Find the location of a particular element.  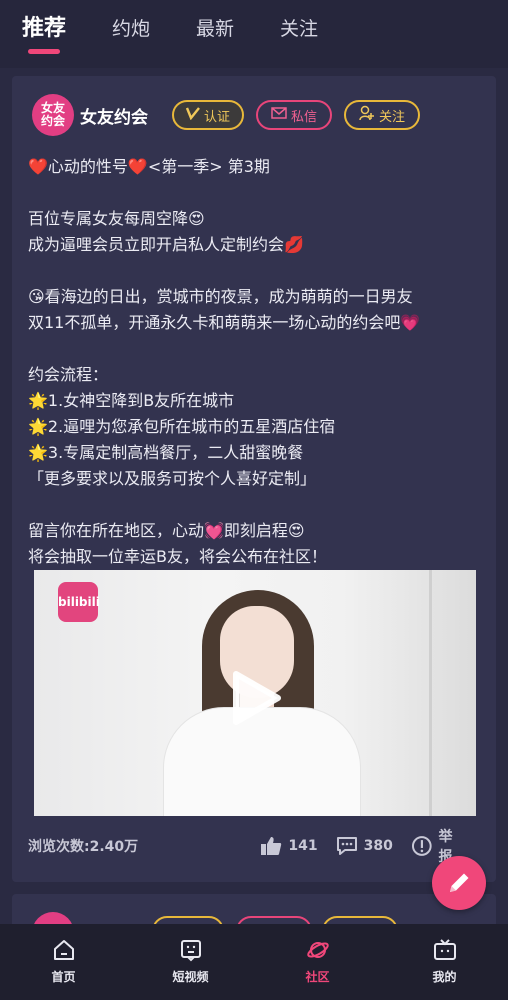

author-name: 女友约会 is located at coordinates (120, 115).